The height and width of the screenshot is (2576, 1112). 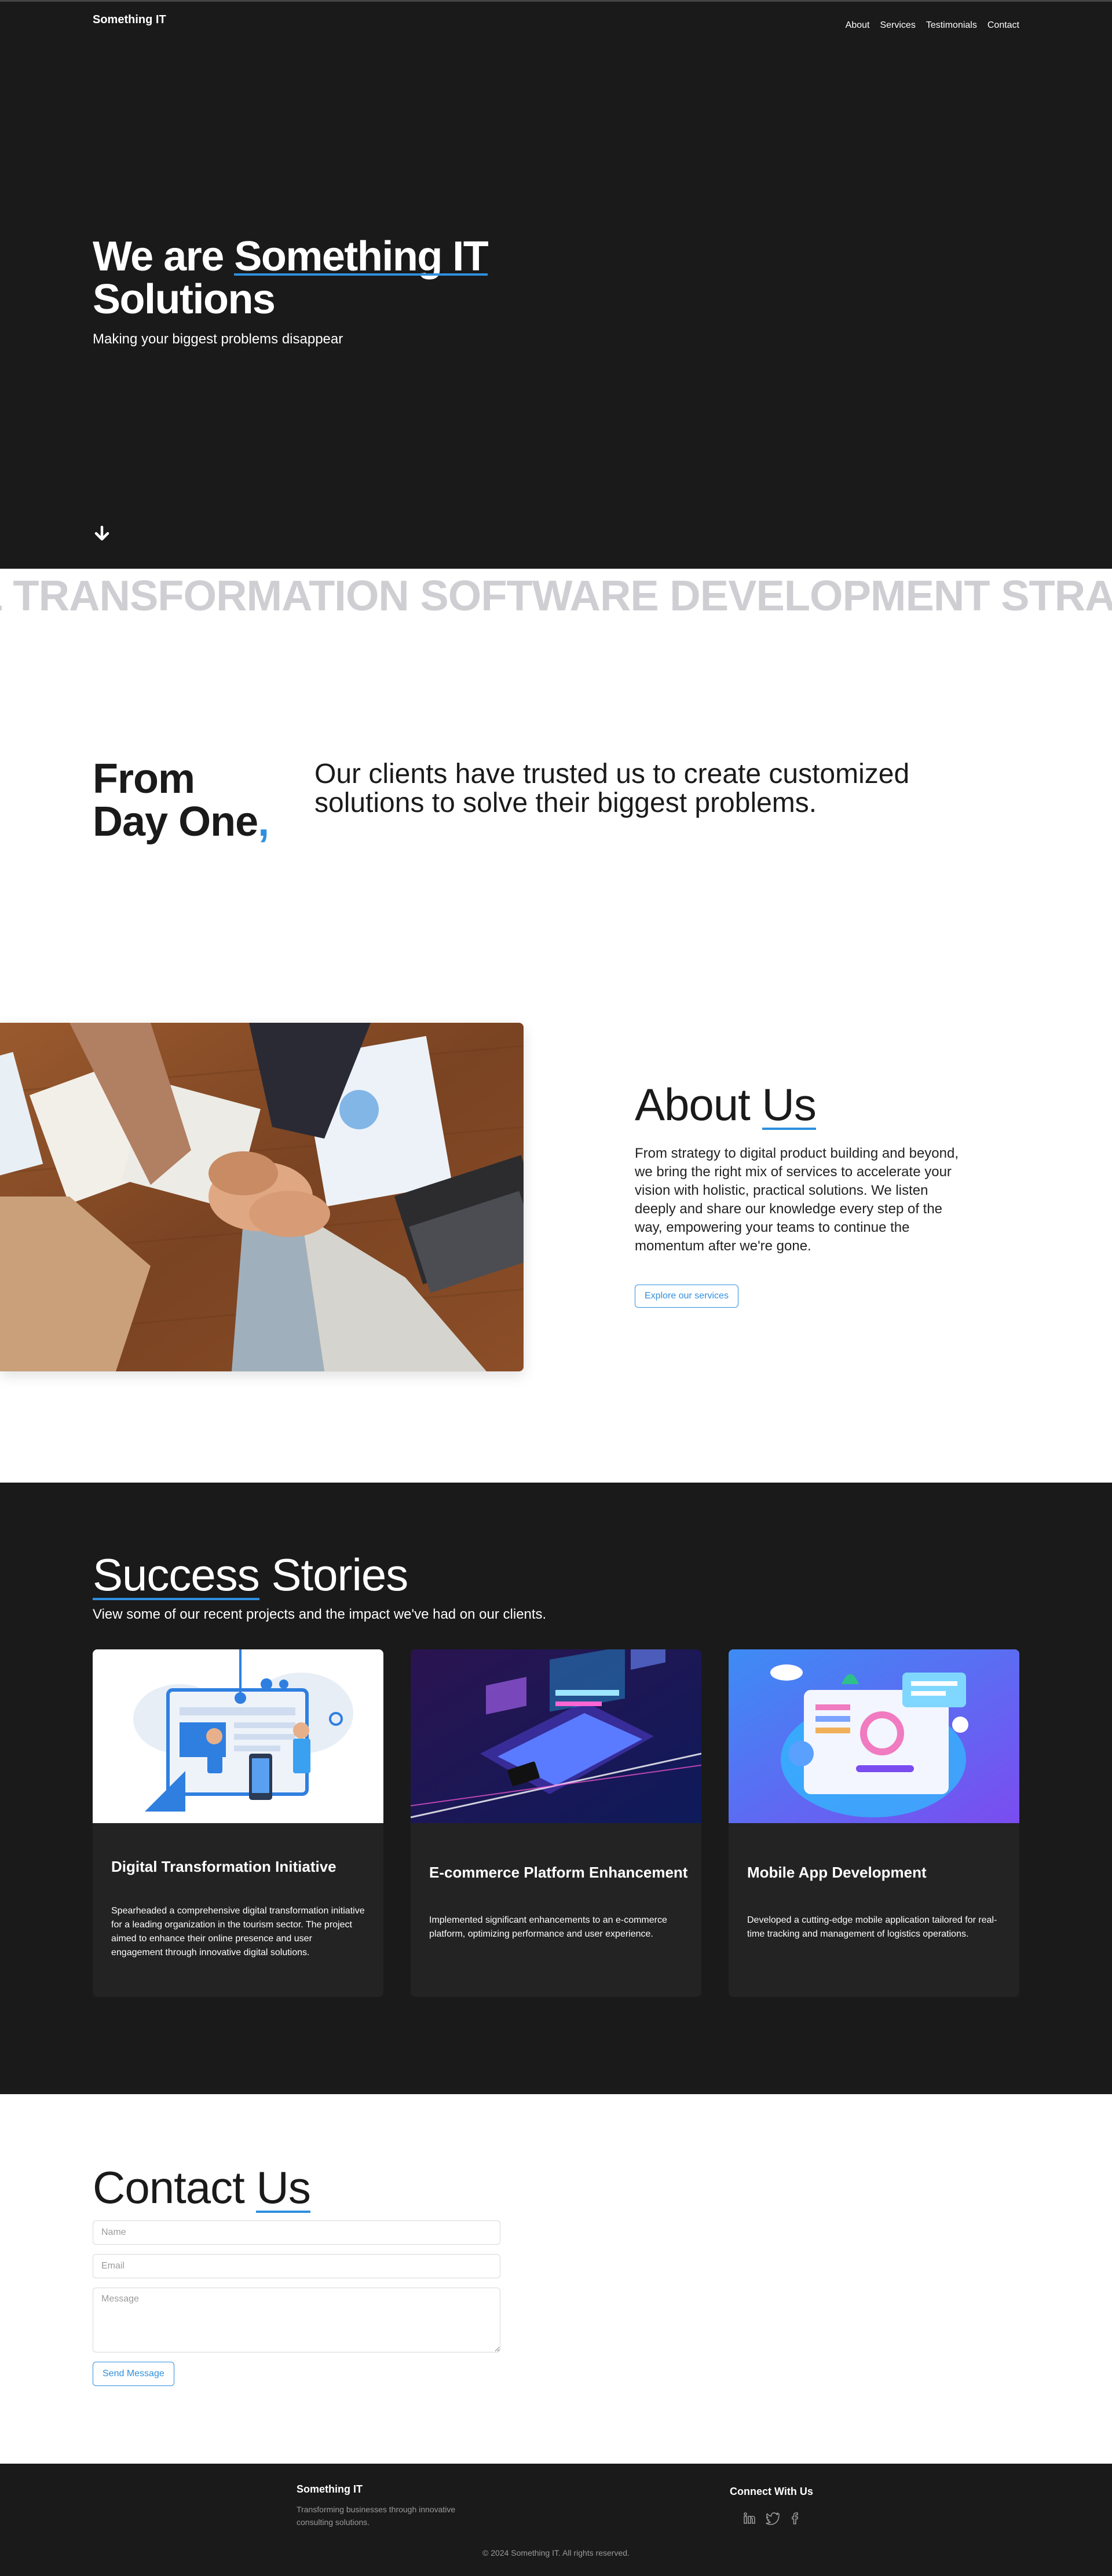 What do you see at coordinates (790, 1104) in the screenshot?
I see `about-title-highlight: Us` at bounding box center [790, 1104].